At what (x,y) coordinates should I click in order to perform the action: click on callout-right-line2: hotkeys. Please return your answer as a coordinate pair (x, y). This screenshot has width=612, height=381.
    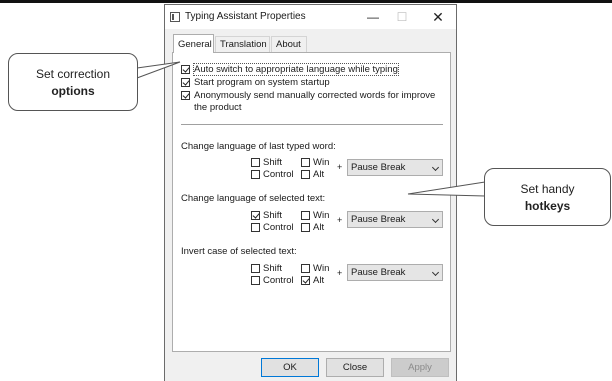
    Looking at the image, I should click on (547, 206).